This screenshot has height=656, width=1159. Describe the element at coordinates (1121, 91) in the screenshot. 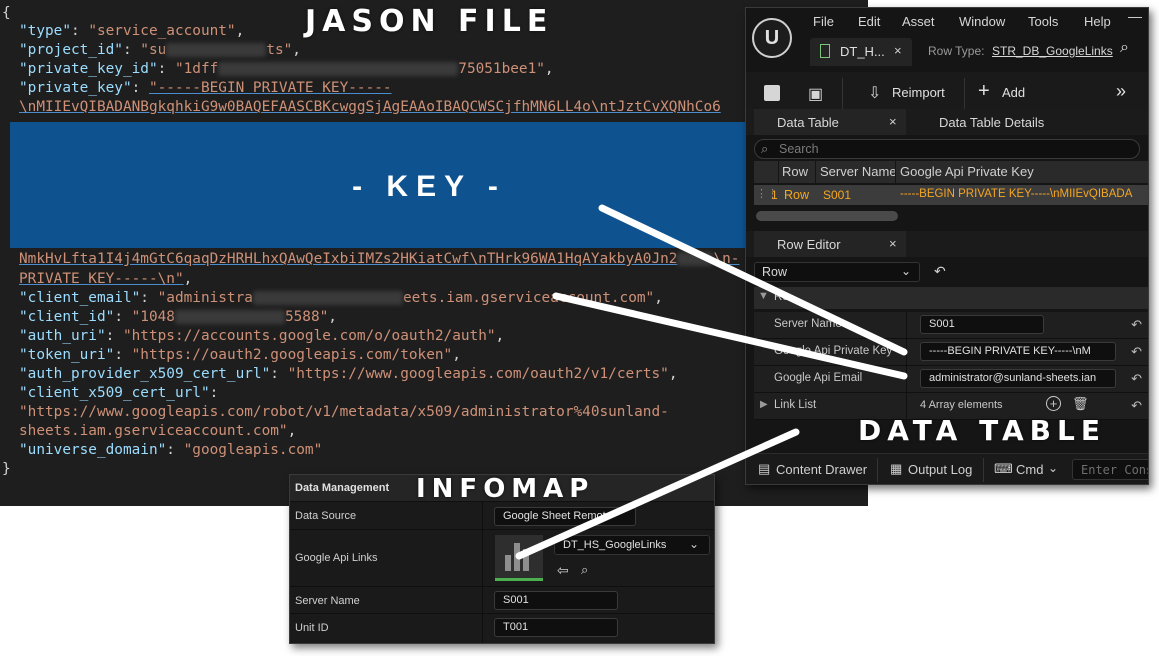

I see `more-chevron-icon: »` at that location.